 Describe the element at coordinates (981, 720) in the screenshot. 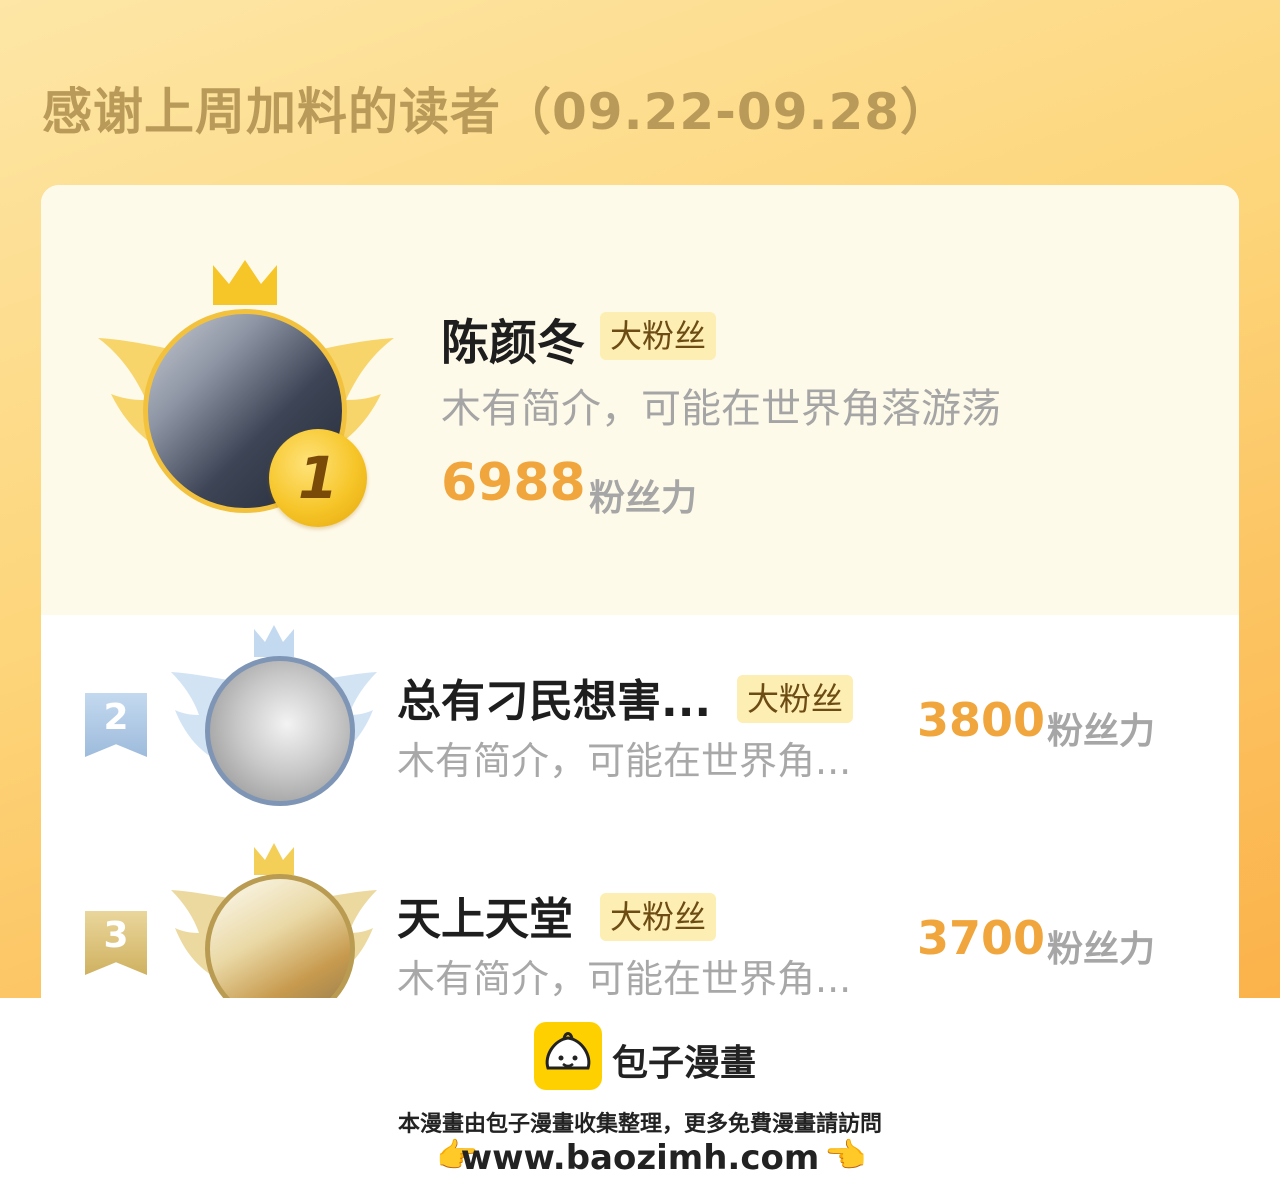

I see `fan-power-value: 3800` at that location.